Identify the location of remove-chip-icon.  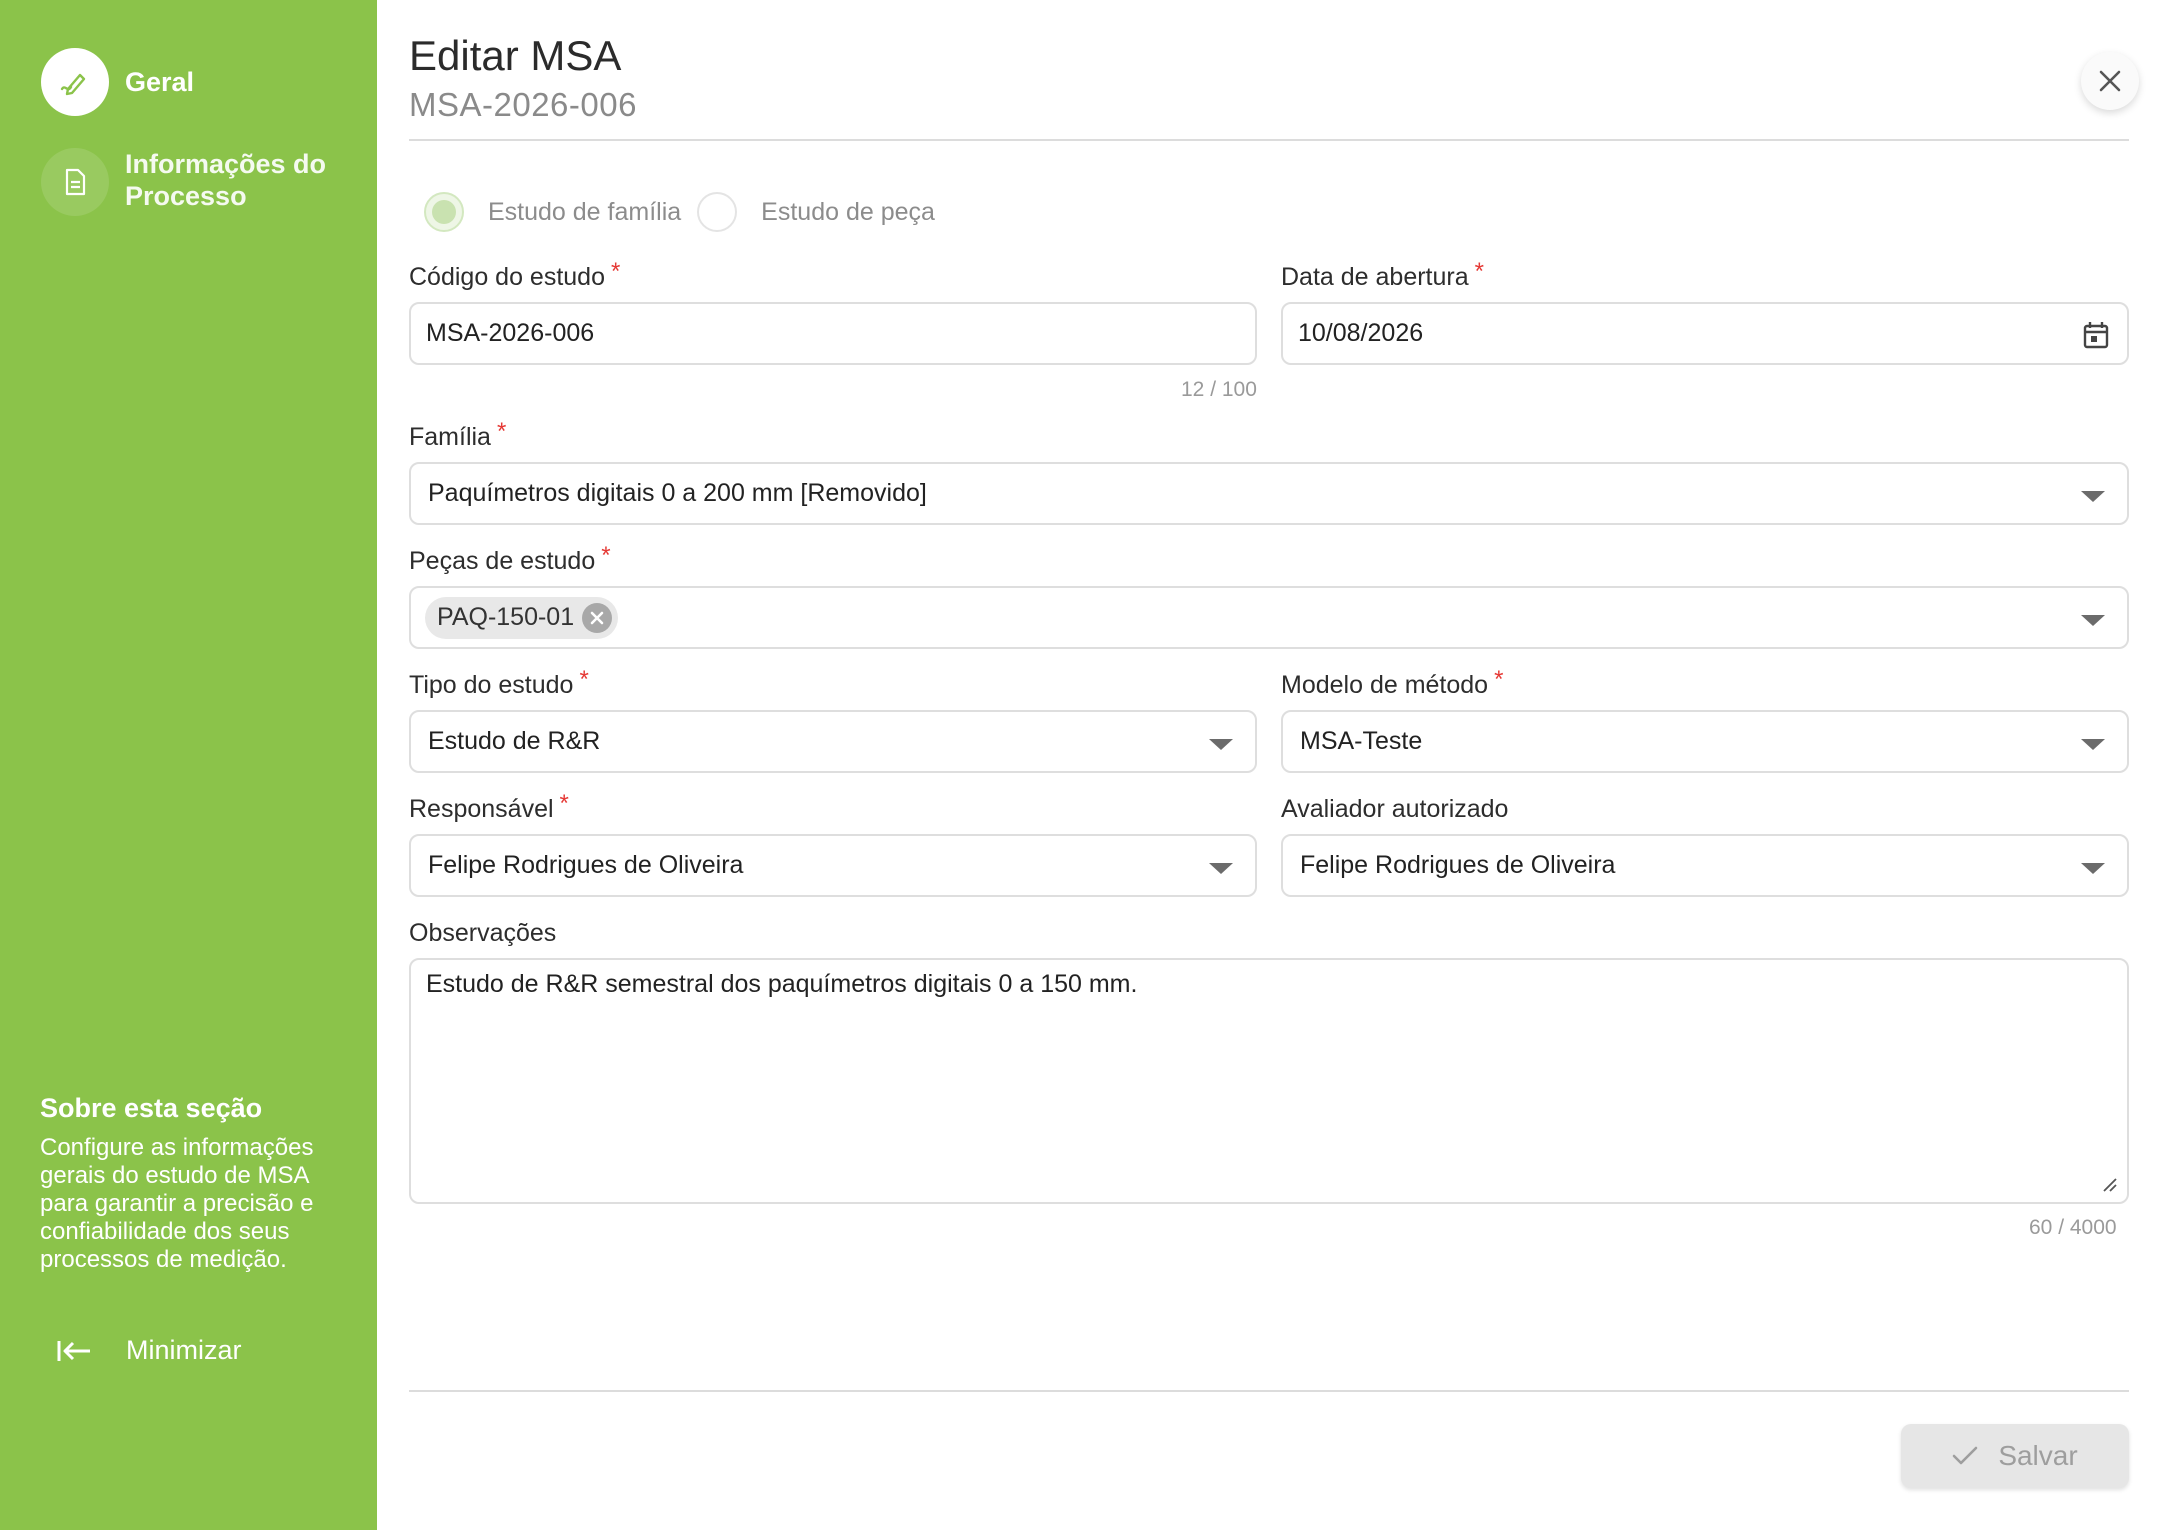
(597, 617).